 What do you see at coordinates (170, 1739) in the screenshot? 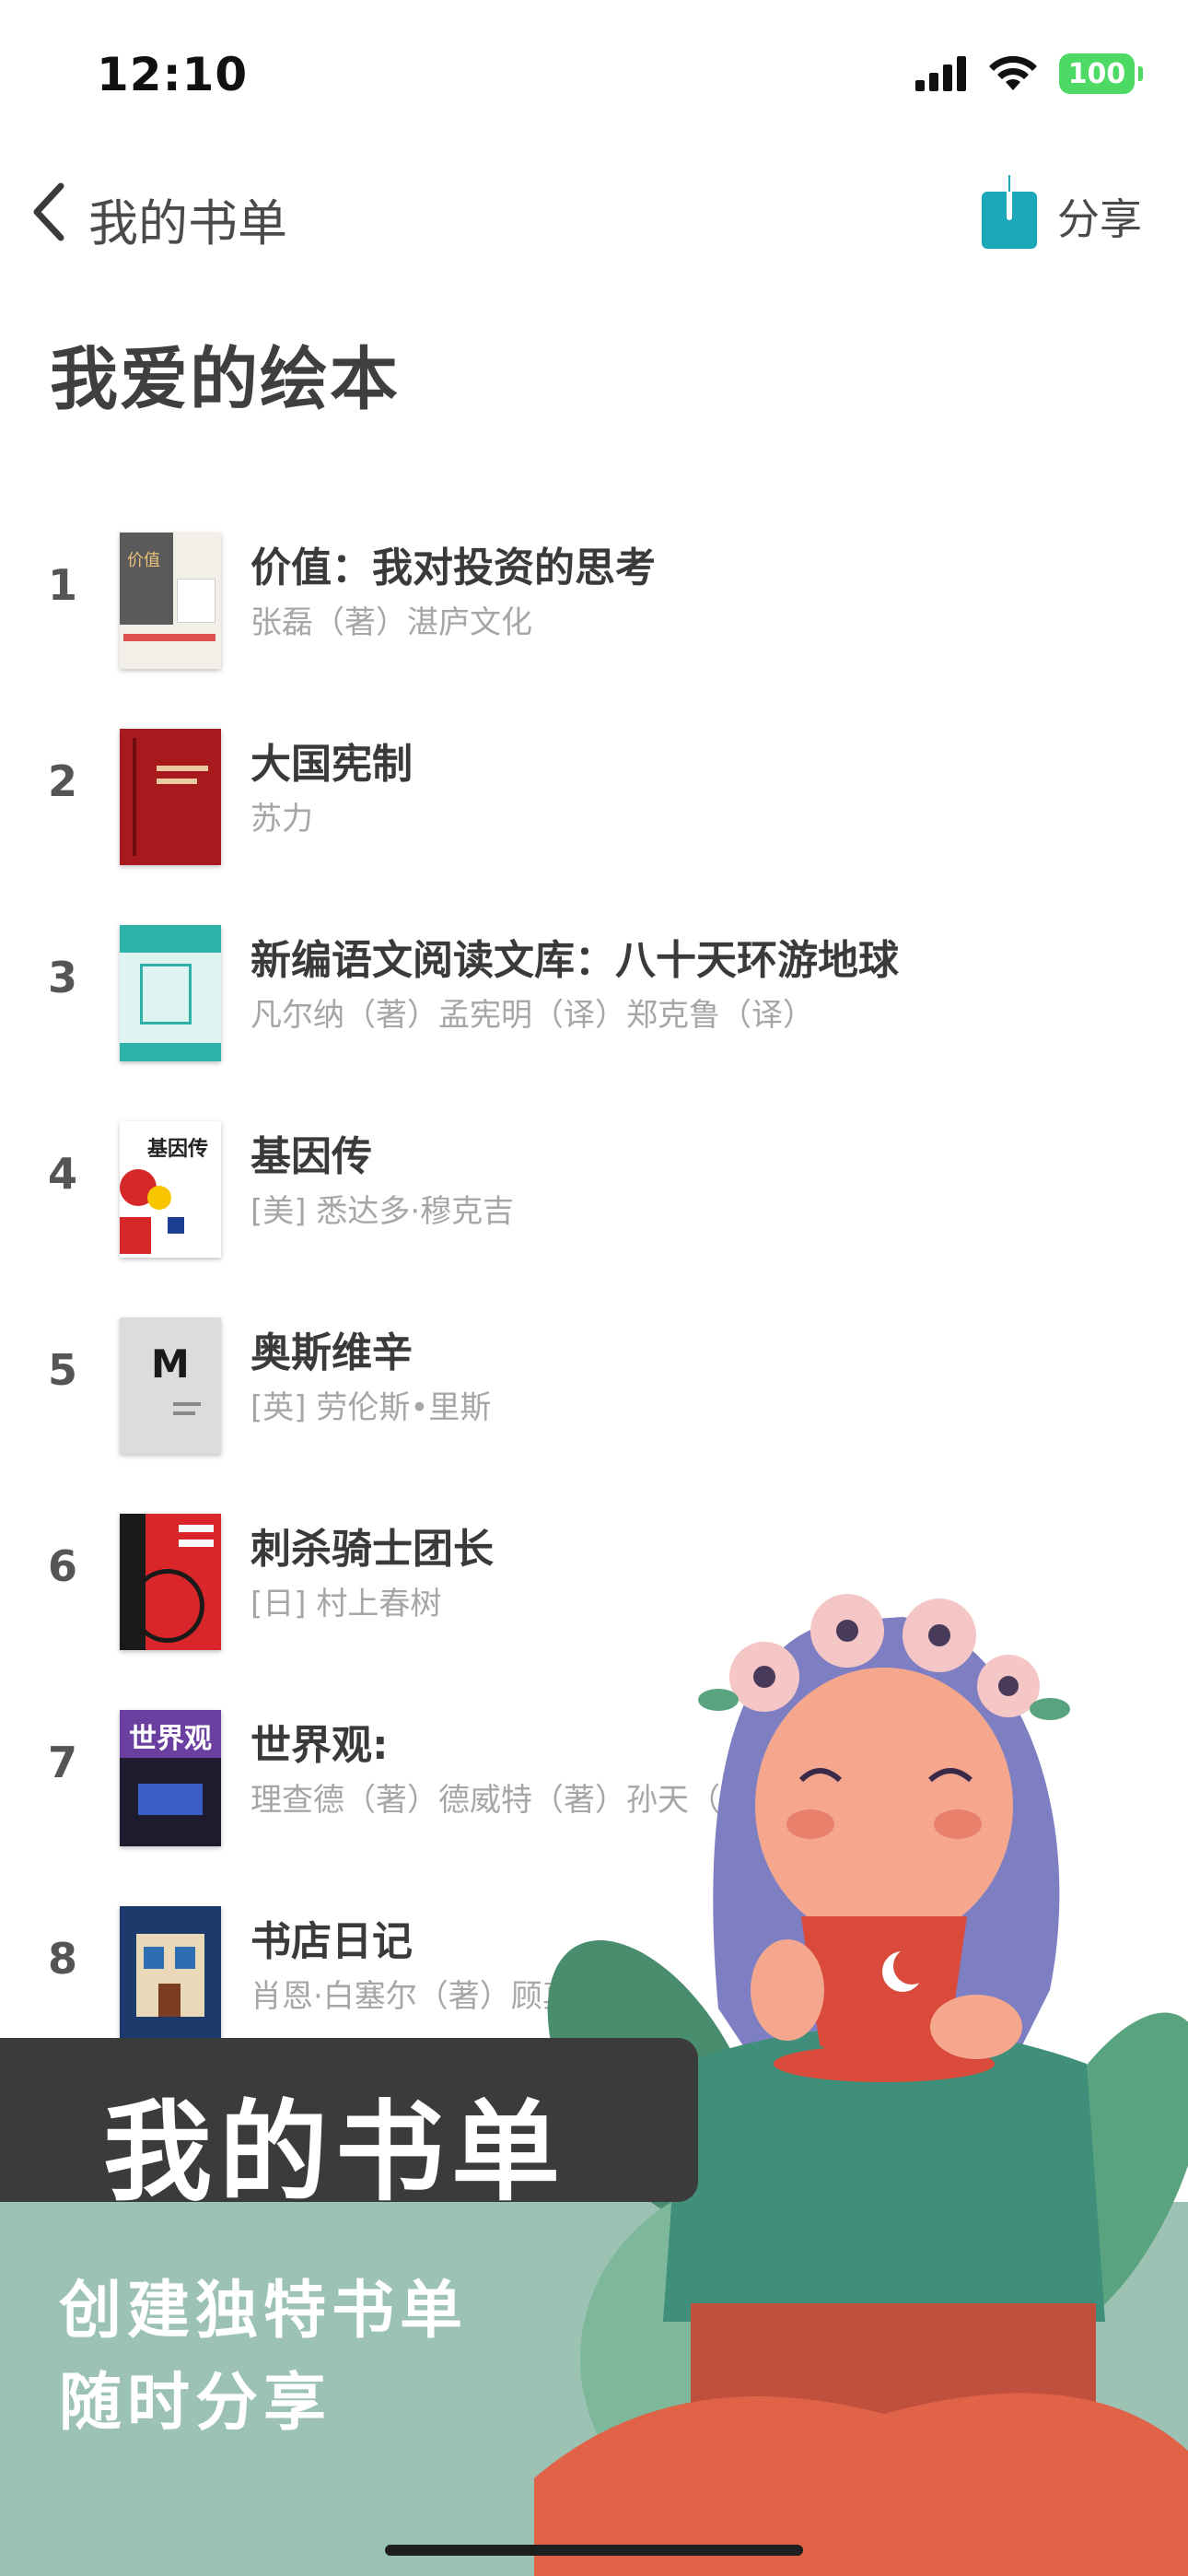
I see `cover-text: 世界观` at bounding box center [170, 1739].